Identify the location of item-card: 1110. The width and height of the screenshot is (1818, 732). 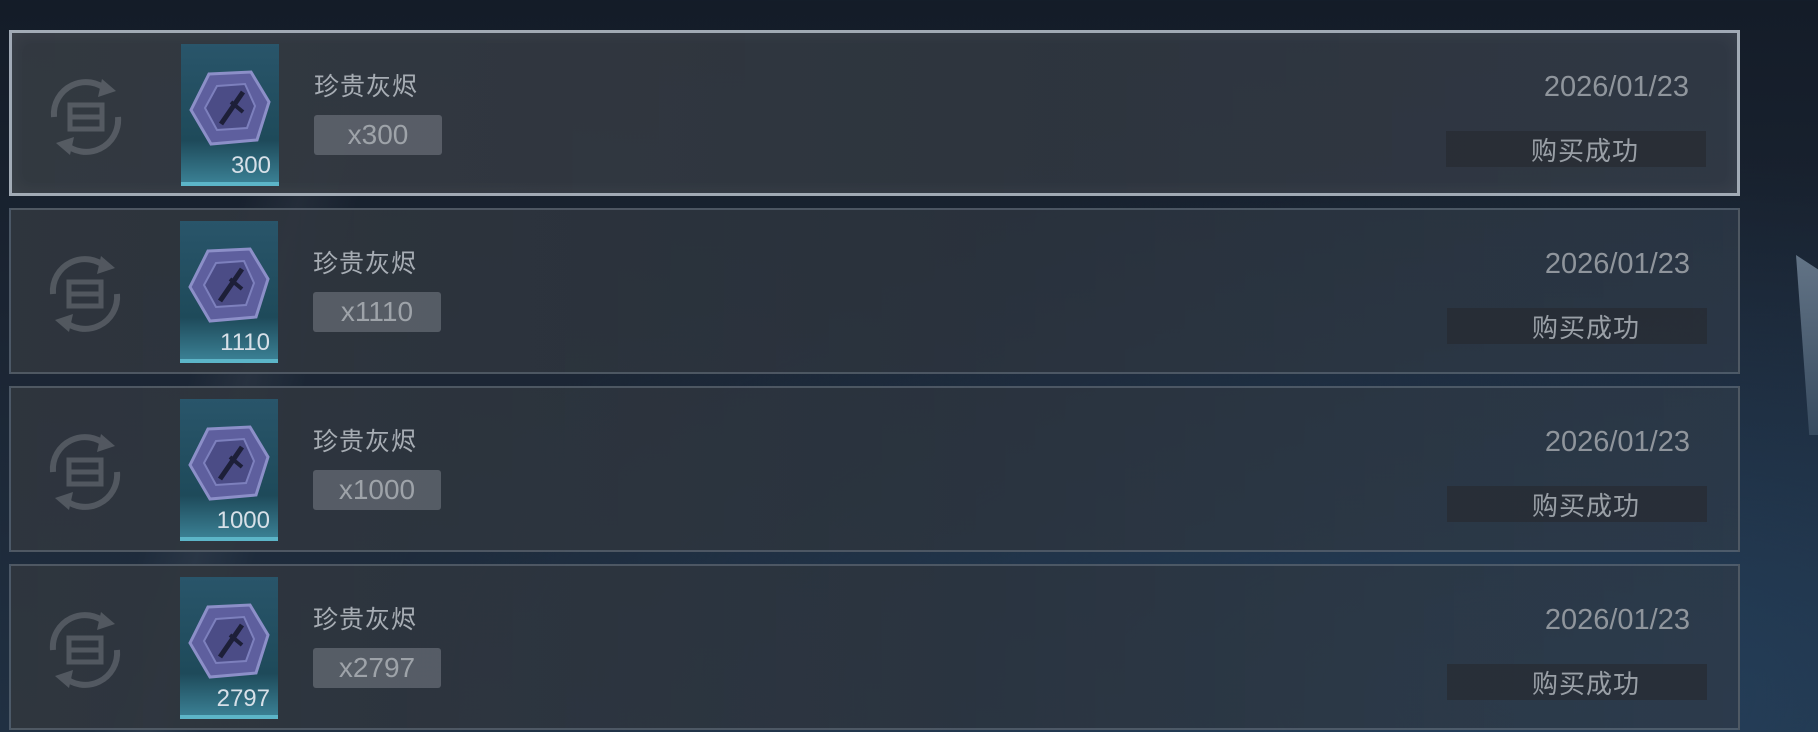
(229, 292).